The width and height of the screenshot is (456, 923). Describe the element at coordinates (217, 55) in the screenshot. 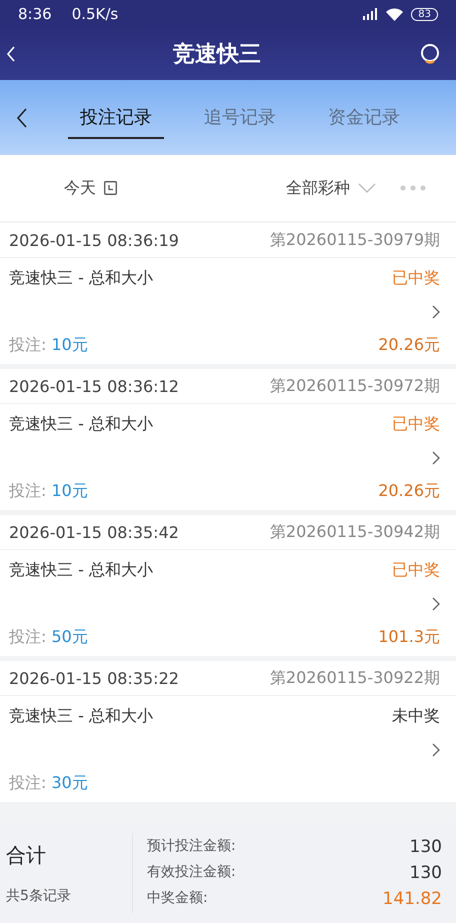

I see `page-title: 竞速快三` at that location.